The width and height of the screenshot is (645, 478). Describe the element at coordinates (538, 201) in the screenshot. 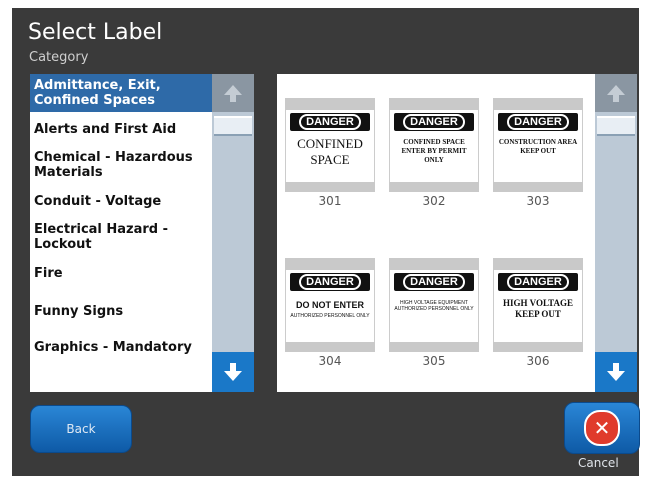

I see `label-number: 303` at that location.